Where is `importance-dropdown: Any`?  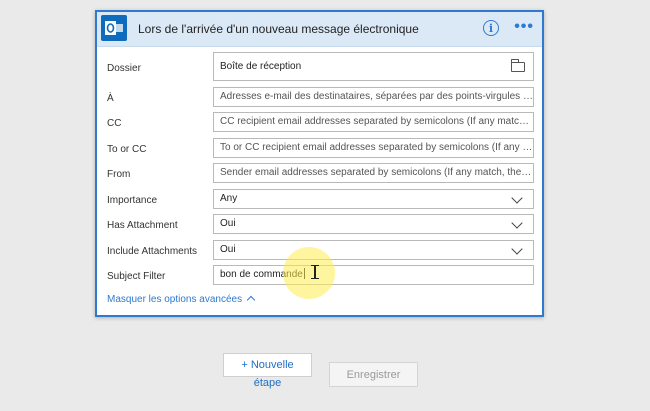 importance-dropdown: Any is located at coordinates (373, 199).